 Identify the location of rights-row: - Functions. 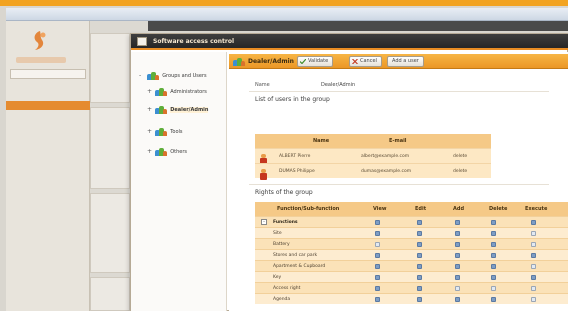
(411, 221).